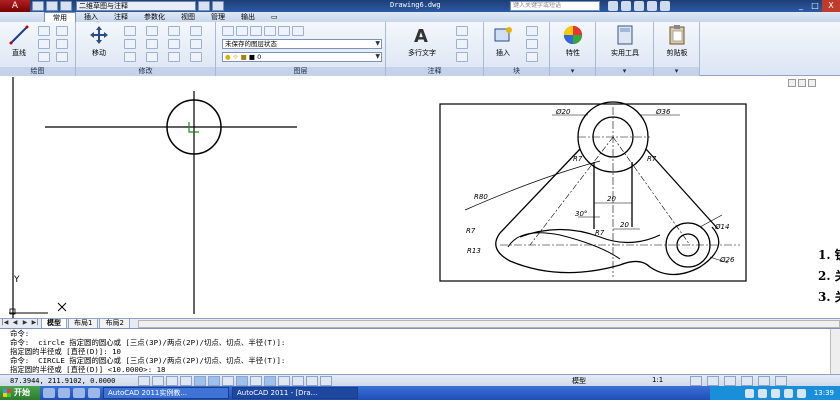 This screenshot has height=400, width=840. Describe the element at coordinates (677, 41) in the screenshot. I see `clipboard-button: 剪贴板` at that location.